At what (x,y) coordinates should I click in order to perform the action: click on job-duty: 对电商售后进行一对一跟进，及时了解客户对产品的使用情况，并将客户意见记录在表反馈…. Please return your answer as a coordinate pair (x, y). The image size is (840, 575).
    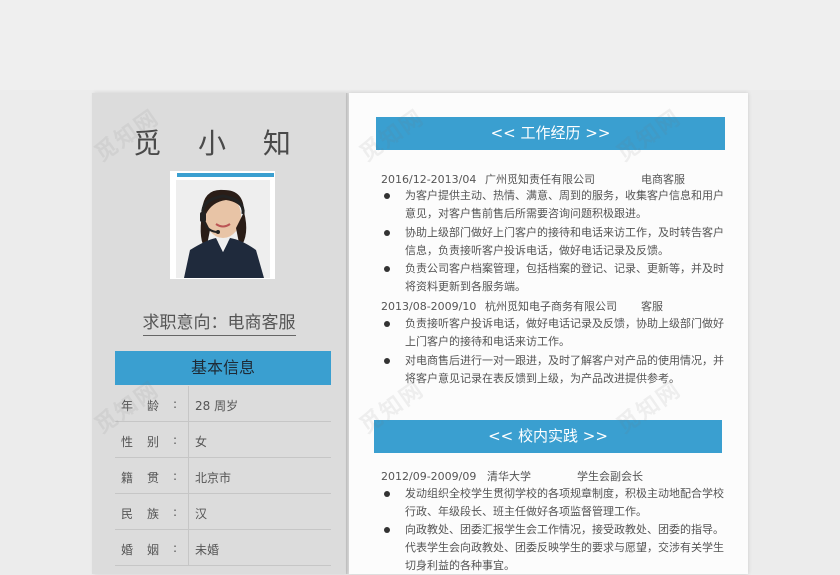
    Looking at the image, I should click on (556, 370).